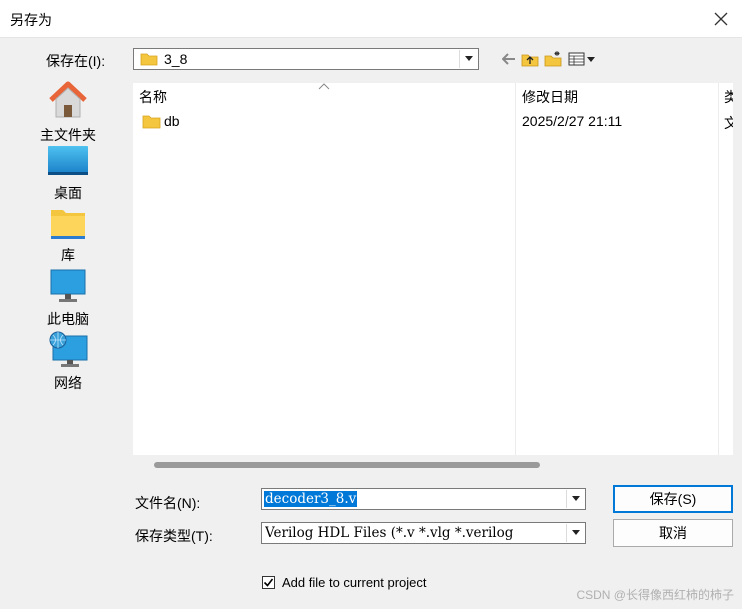 This screenshot has width=742, height=609. Describe the element at coordinates (389, 533) in the screenshot. I see `filetype-value: Verilog HDL Files (*.v *.vlg *.verilog` at that location.